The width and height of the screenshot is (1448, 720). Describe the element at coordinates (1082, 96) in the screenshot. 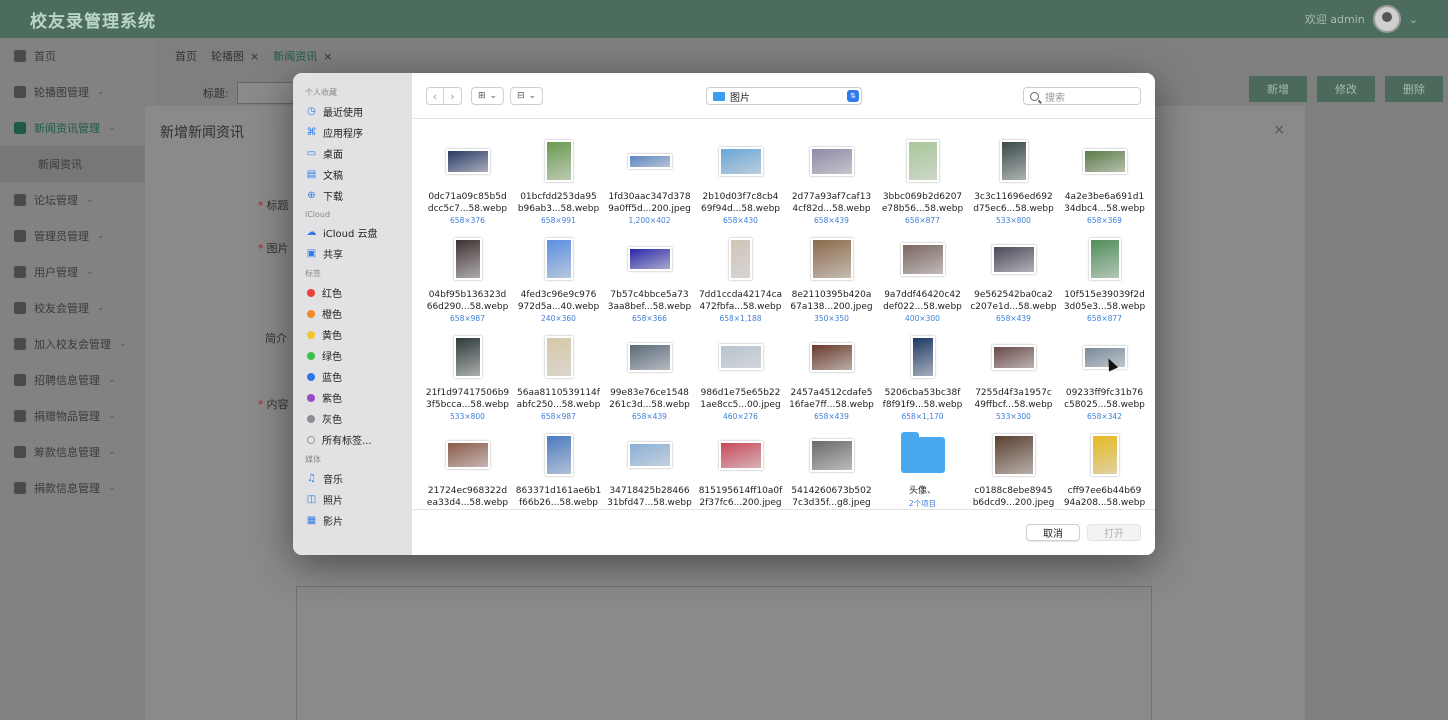

I see `search-field: 搜索` at that location.